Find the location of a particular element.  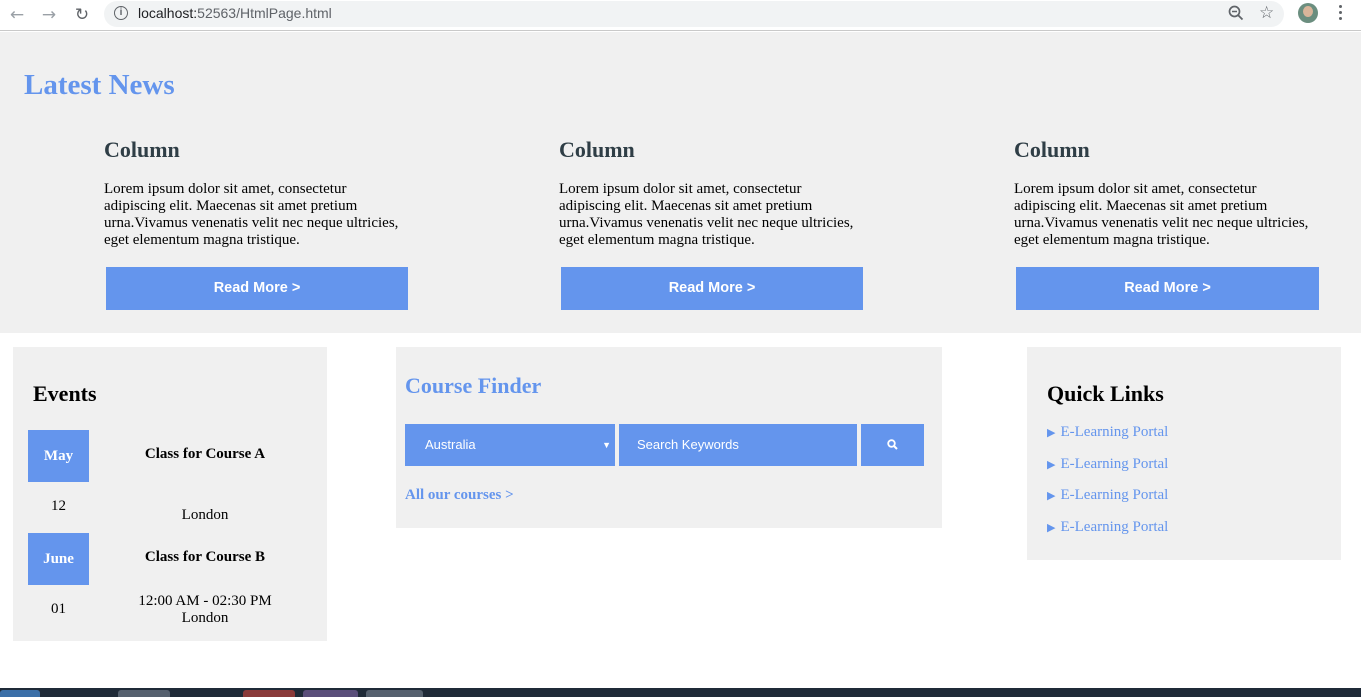

all-courses-link: All our courses > is located at coordinates (459, 495).